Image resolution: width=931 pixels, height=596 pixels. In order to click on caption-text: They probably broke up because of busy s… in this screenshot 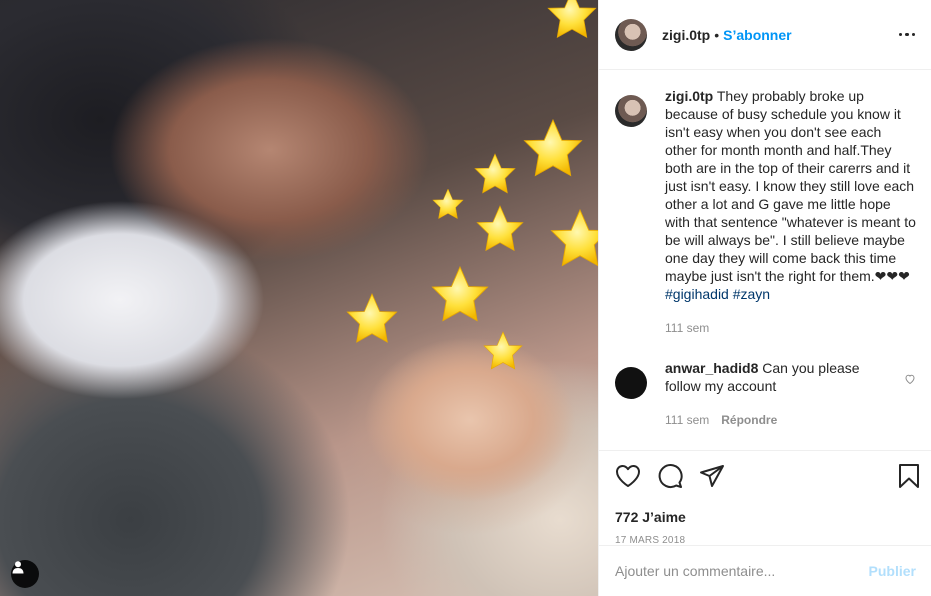, I will do `click(790, 186)`.